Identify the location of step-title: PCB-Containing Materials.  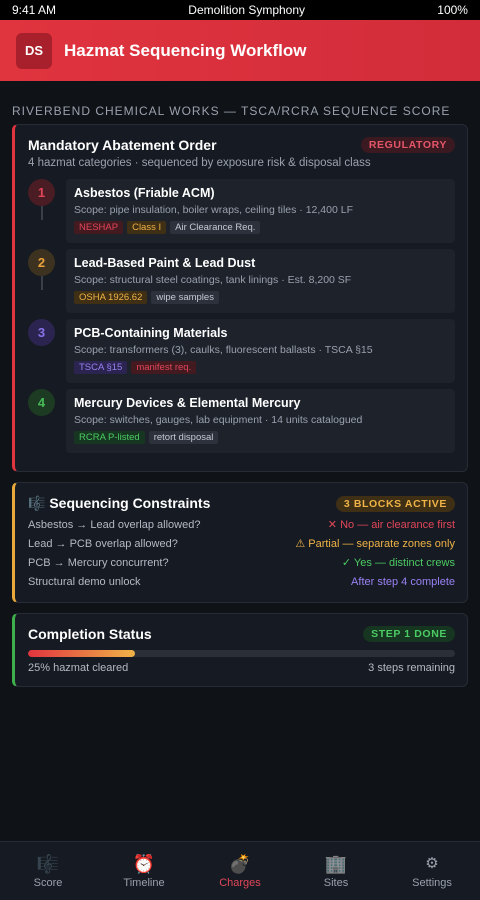
(151, 333).